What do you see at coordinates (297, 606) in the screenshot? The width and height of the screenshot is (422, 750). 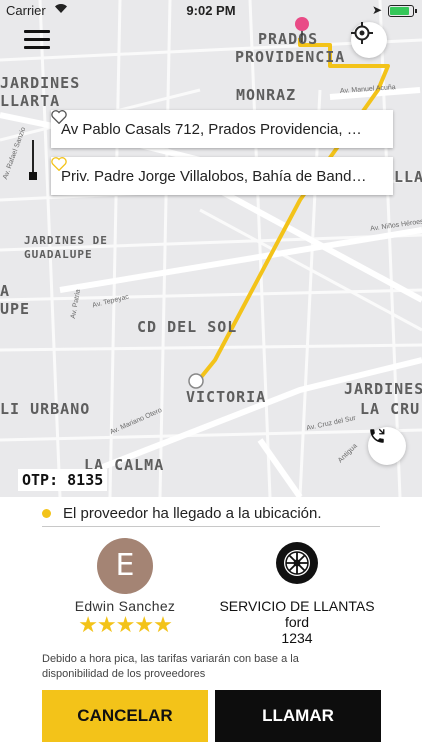 I see `service-name: SERVICIO DE LLANTAS` at bounding box center [297, 606].